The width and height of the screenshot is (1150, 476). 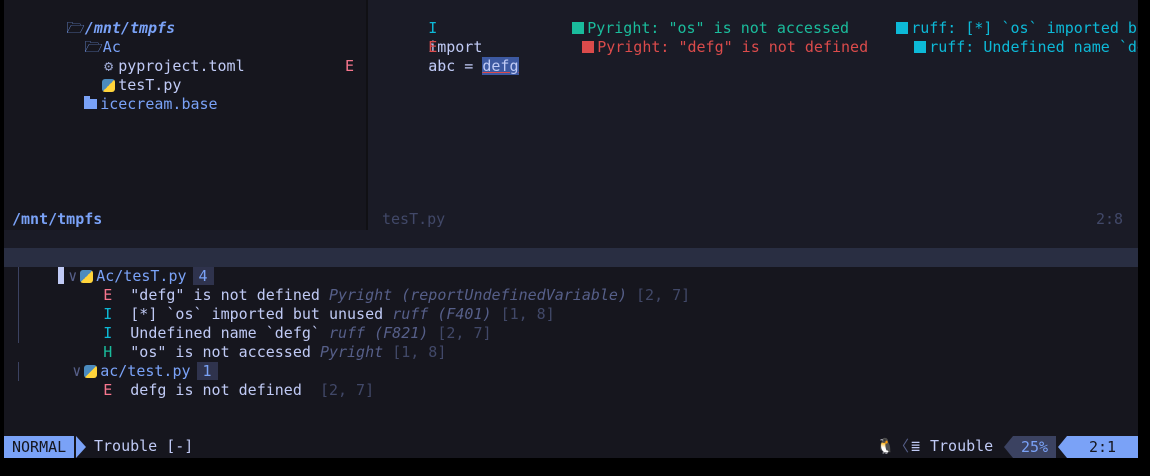 I want to click on trouble-item: H "os" is not accessed Pyright [1, 8], so click(x=232, y=342).